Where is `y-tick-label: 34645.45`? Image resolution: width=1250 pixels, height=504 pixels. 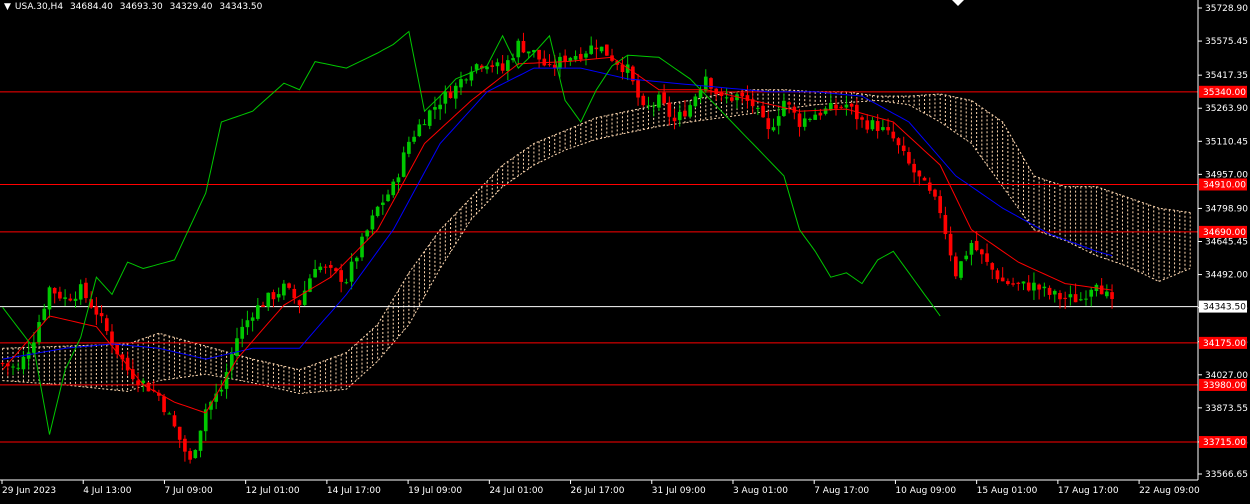 y-tick-label: 34645.45 is located at coordinates (1226, 243).